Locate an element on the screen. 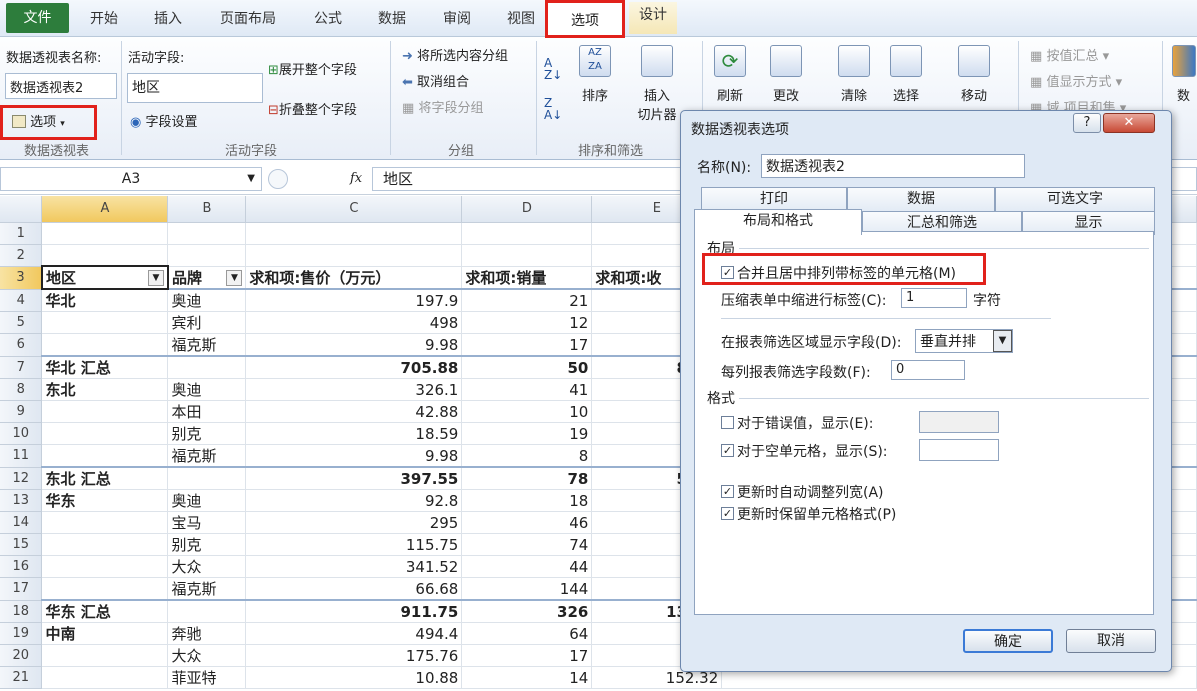 The image size is (1197, 691). empty-value-input is located at coordinates (959, 450).